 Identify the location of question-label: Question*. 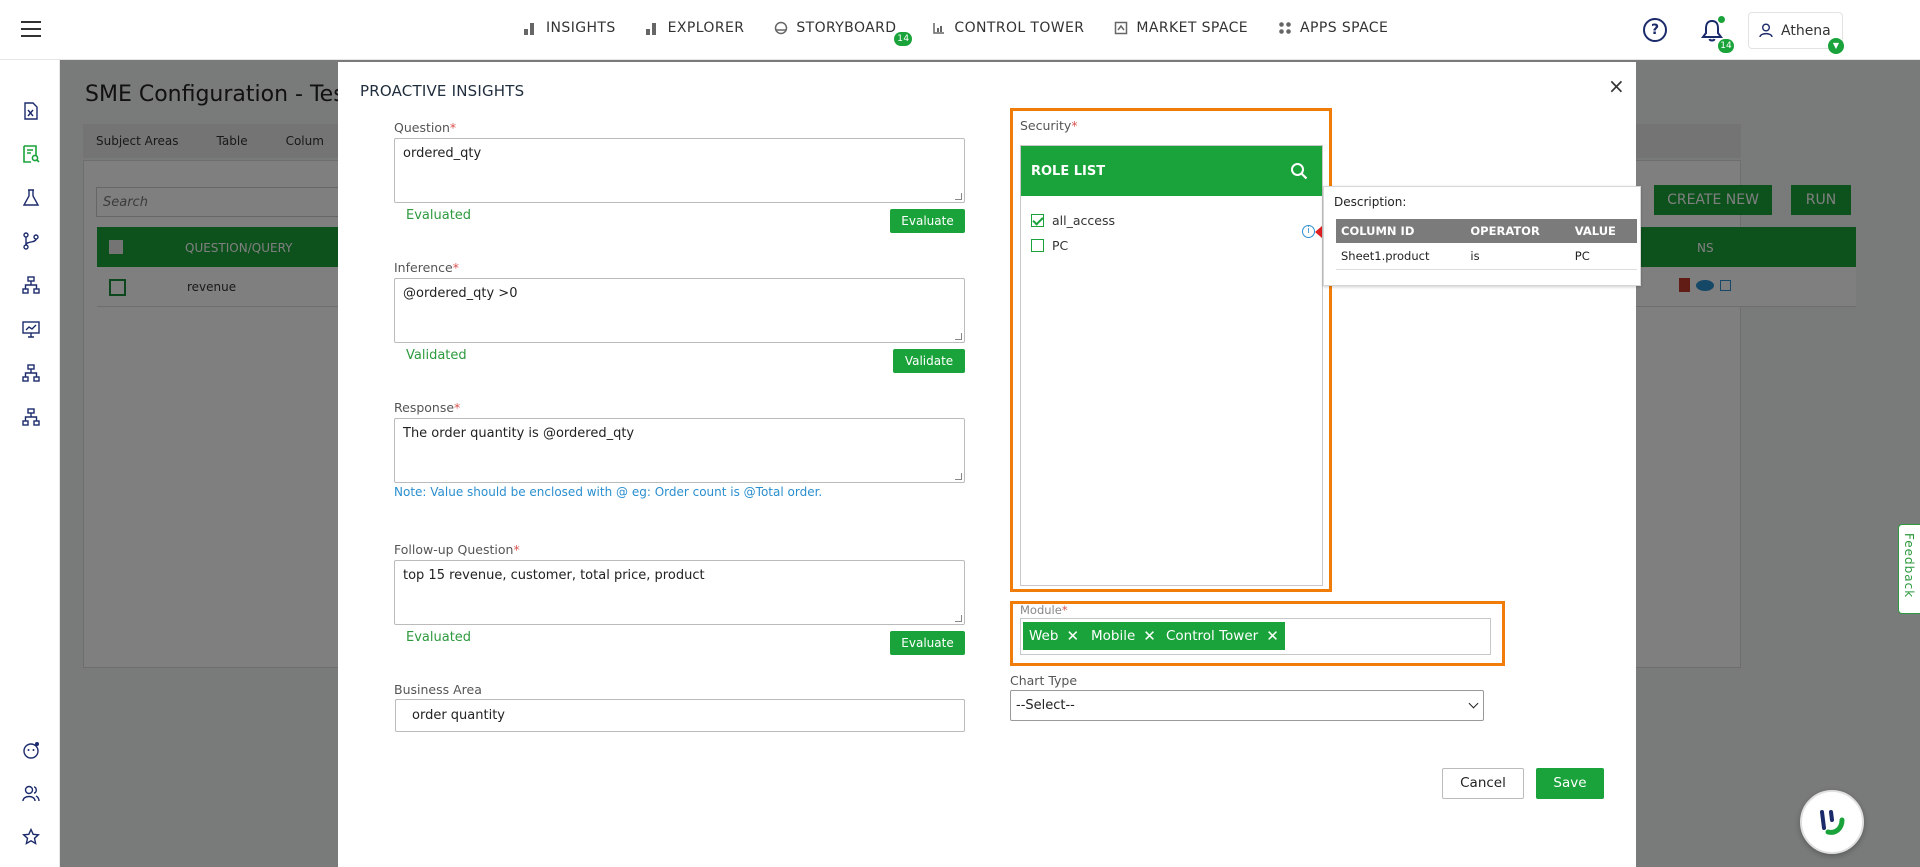
(425, 127).